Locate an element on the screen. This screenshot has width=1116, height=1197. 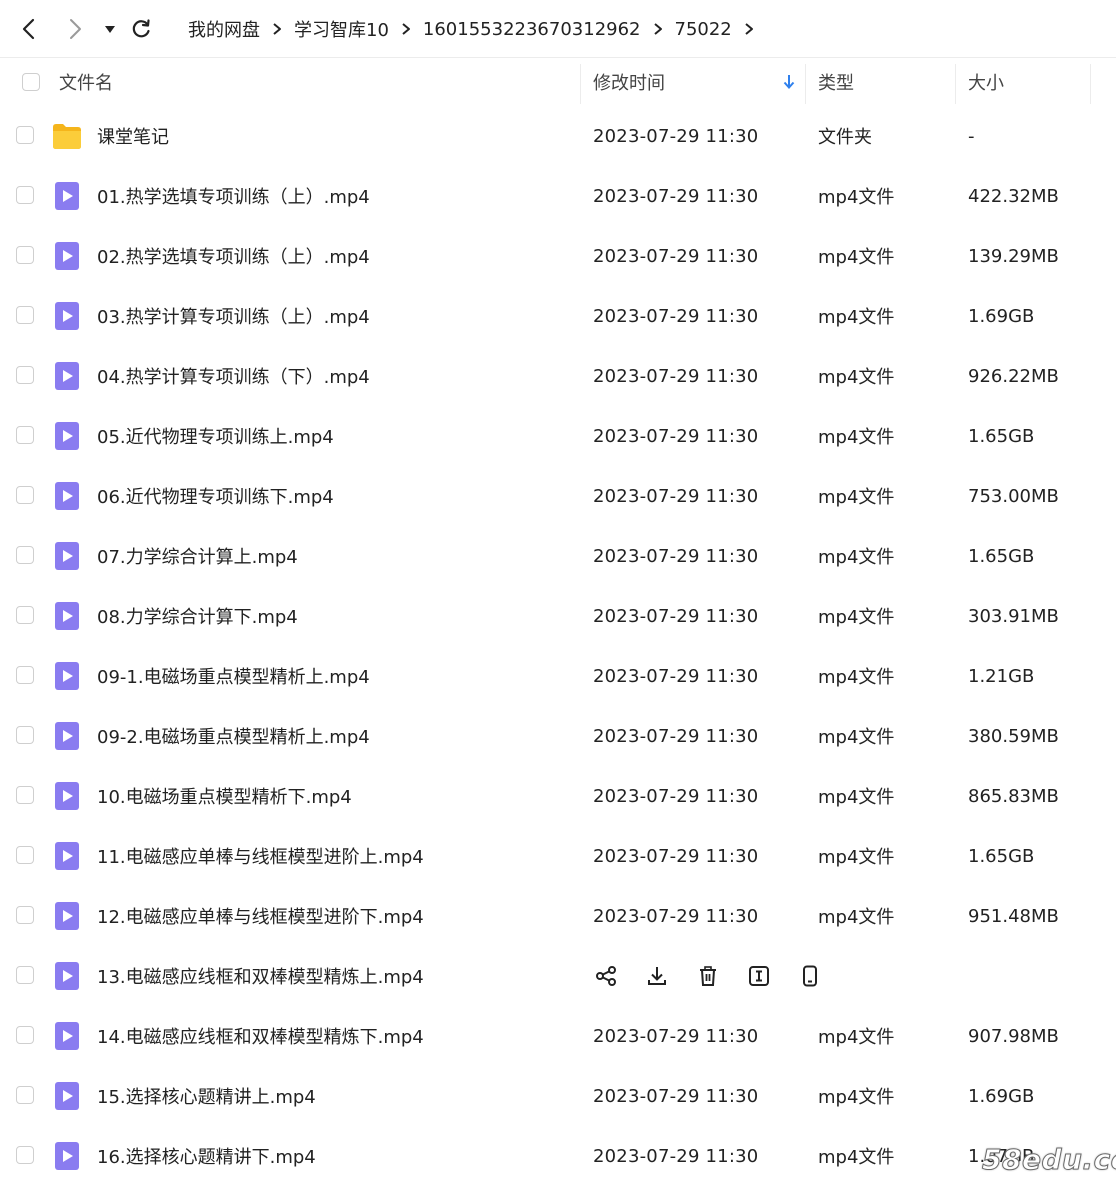
file-name: 09-1.电磁场重点模型精析上.mp4 is located at coordinates (233, 676).